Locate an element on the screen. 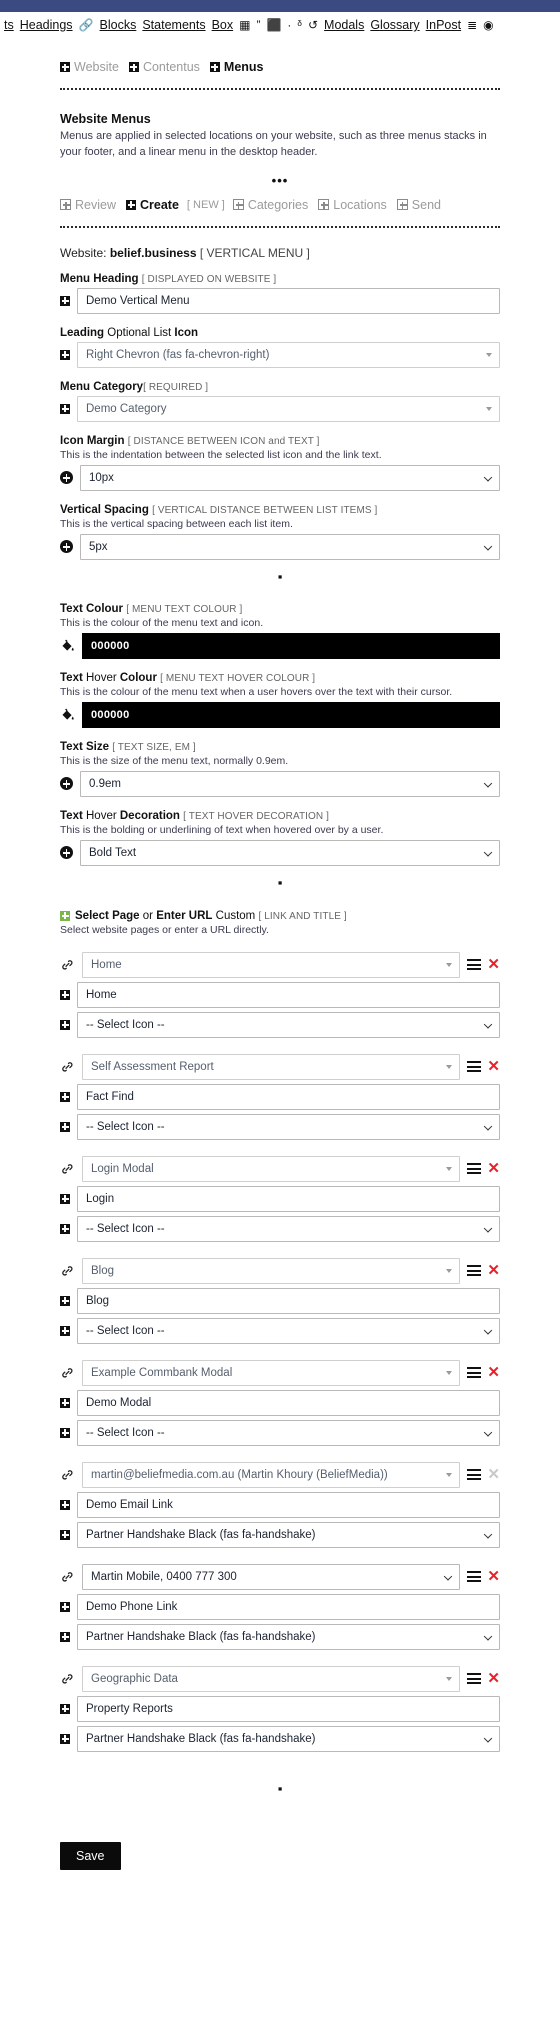 This screenshot has width=560, height=2019. link-page-select: Home is located at coordinates (271, 964).